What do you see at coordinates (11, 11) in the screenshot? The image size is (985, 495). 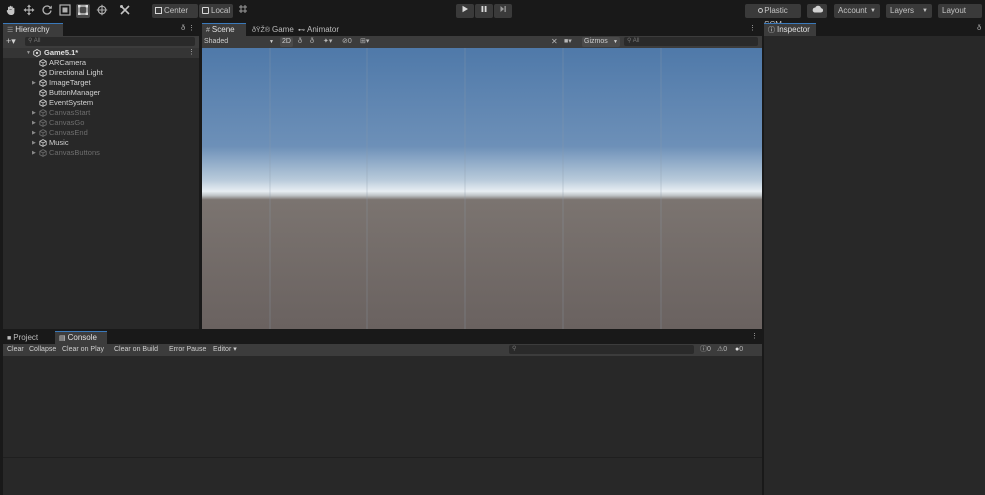 I see `hand-tool-icon` at bounding box center [11, 11].